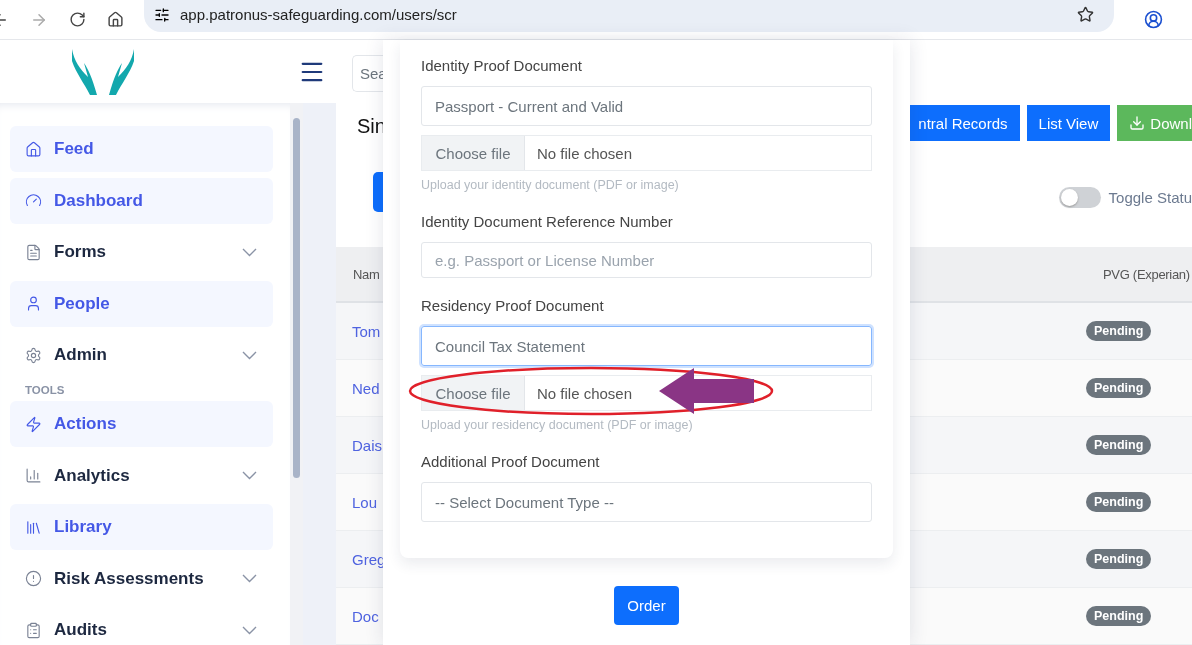 This screenshot has width=1192, height=645. What do you see at coordinates (45, 389) in the screenshot?
I see `section-heading: TOOLS` at bounding box center [45, 389].